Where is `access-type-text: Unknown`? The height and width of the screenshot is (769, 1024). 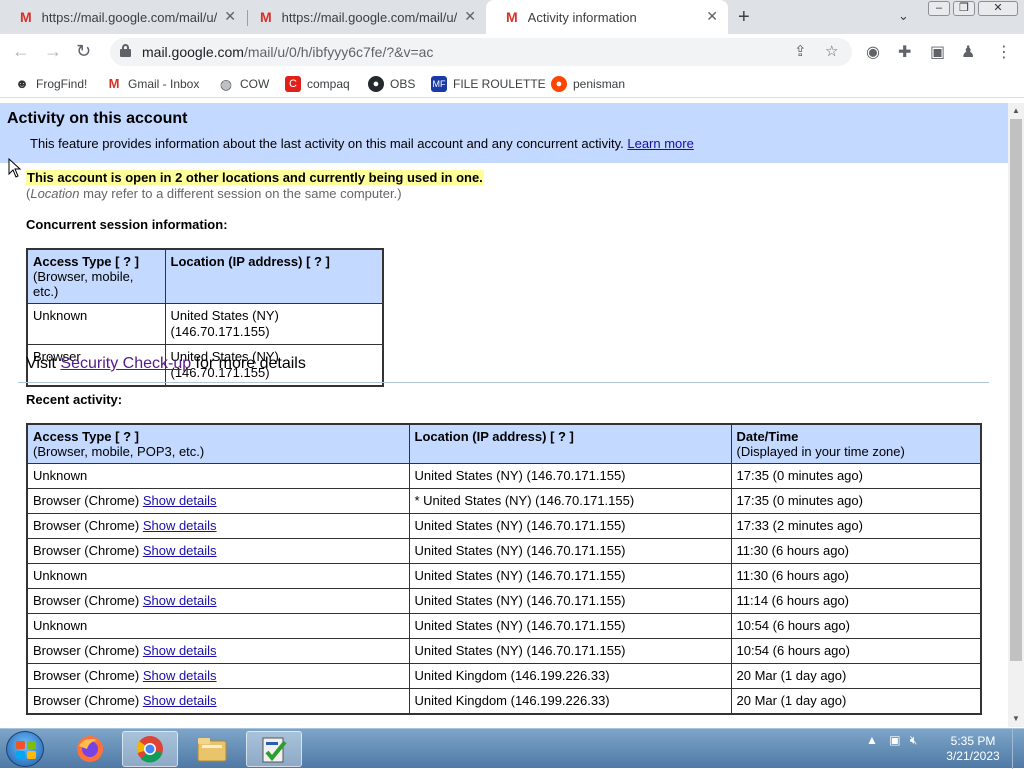
access-type-text: Unknown is located at coordinates (60, 575).